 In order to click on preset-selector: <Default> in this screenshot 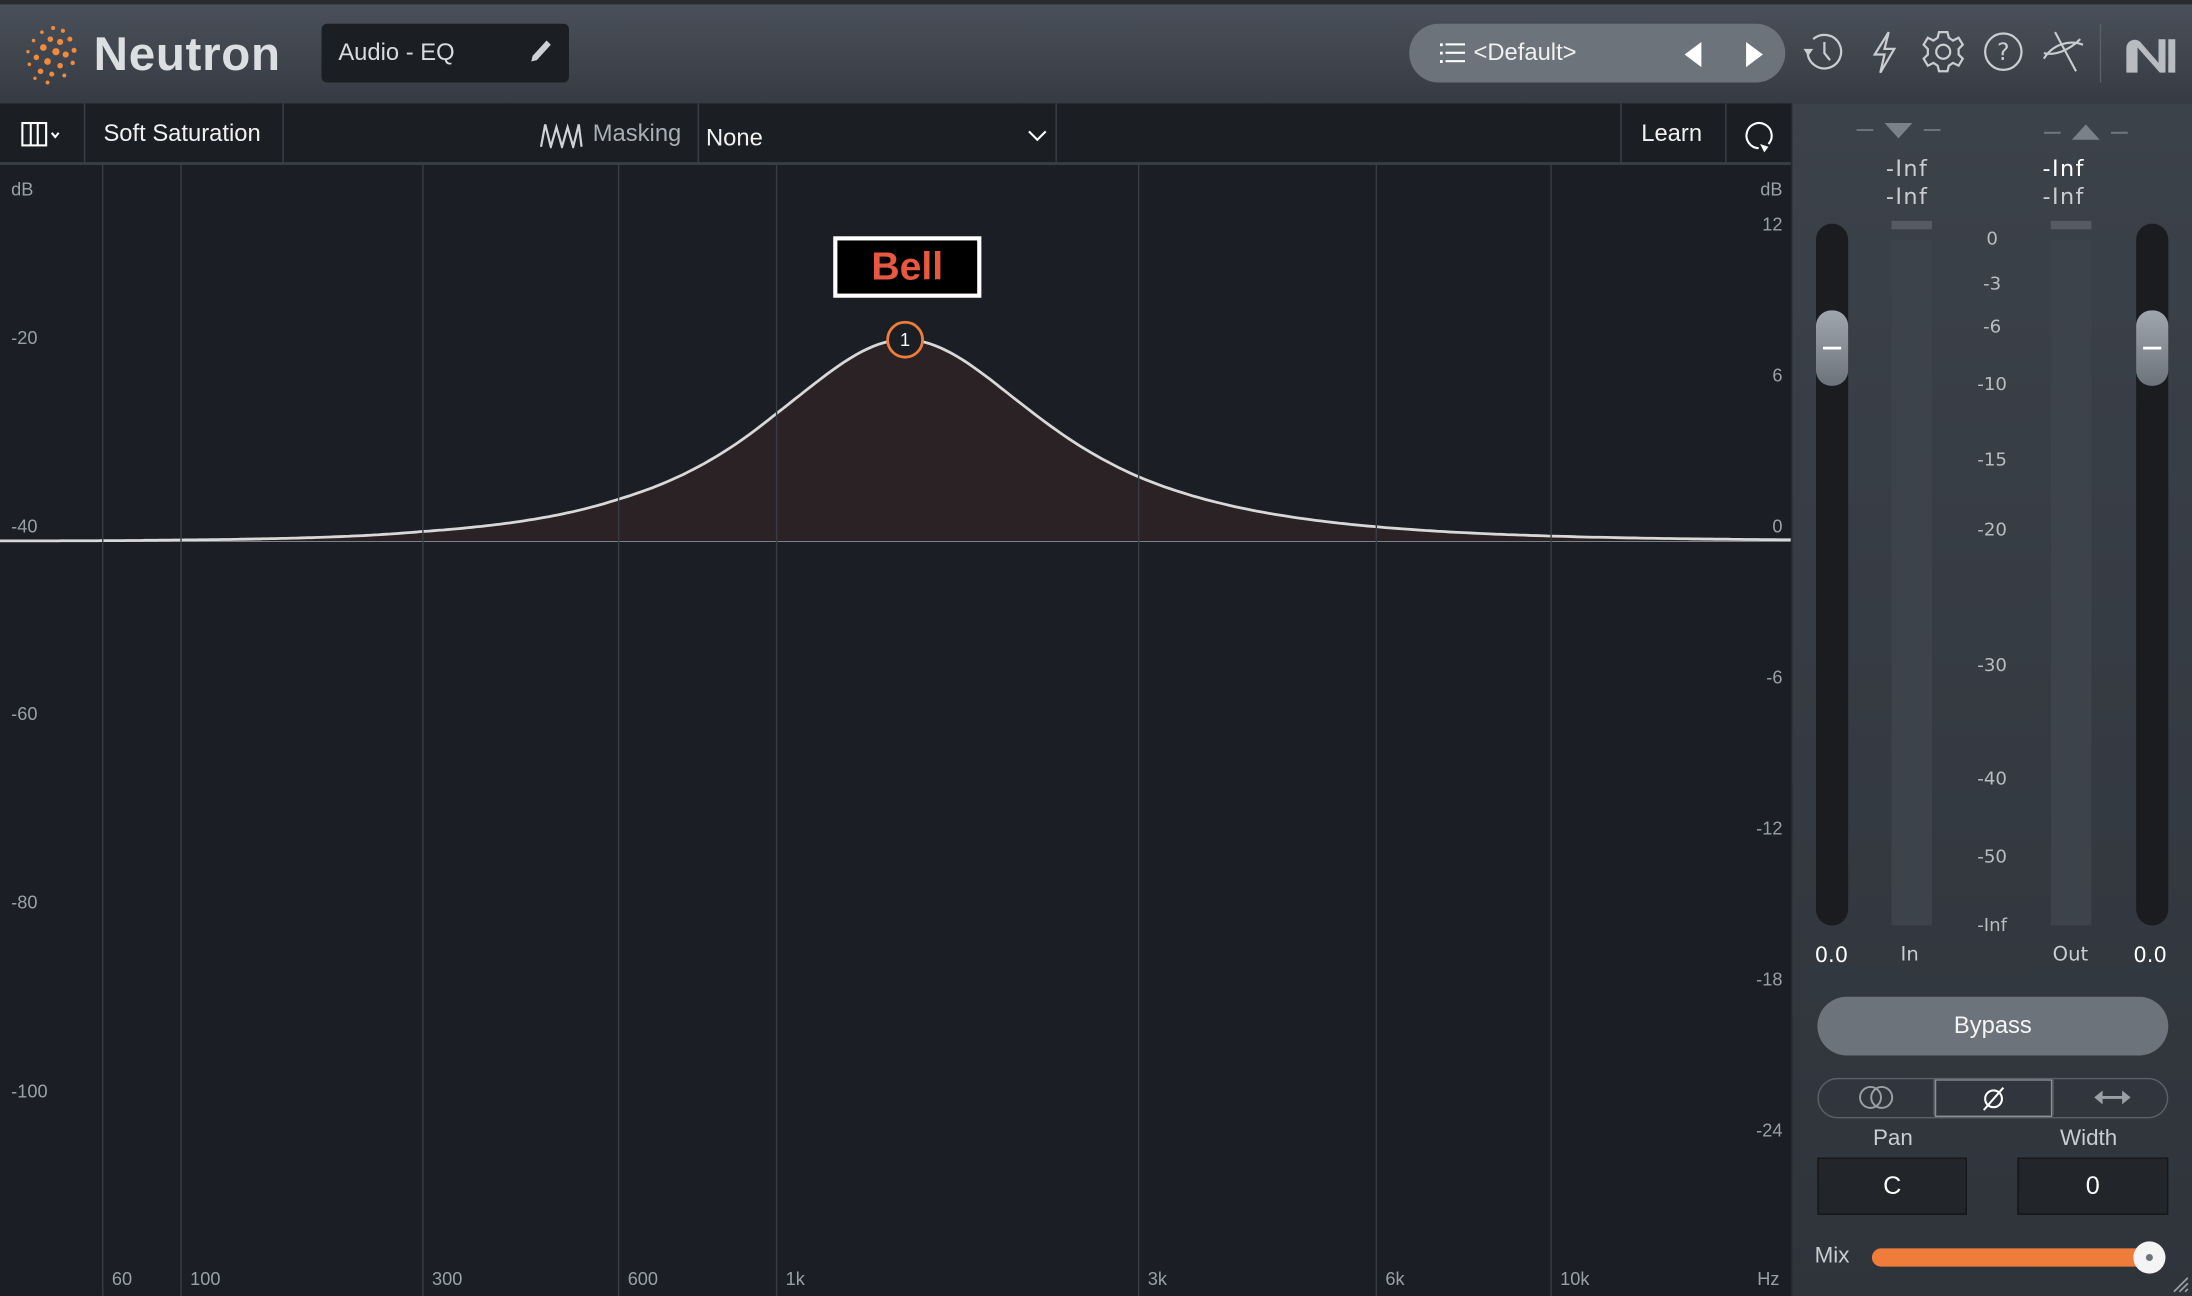, I will do `click(1597, 53)`.